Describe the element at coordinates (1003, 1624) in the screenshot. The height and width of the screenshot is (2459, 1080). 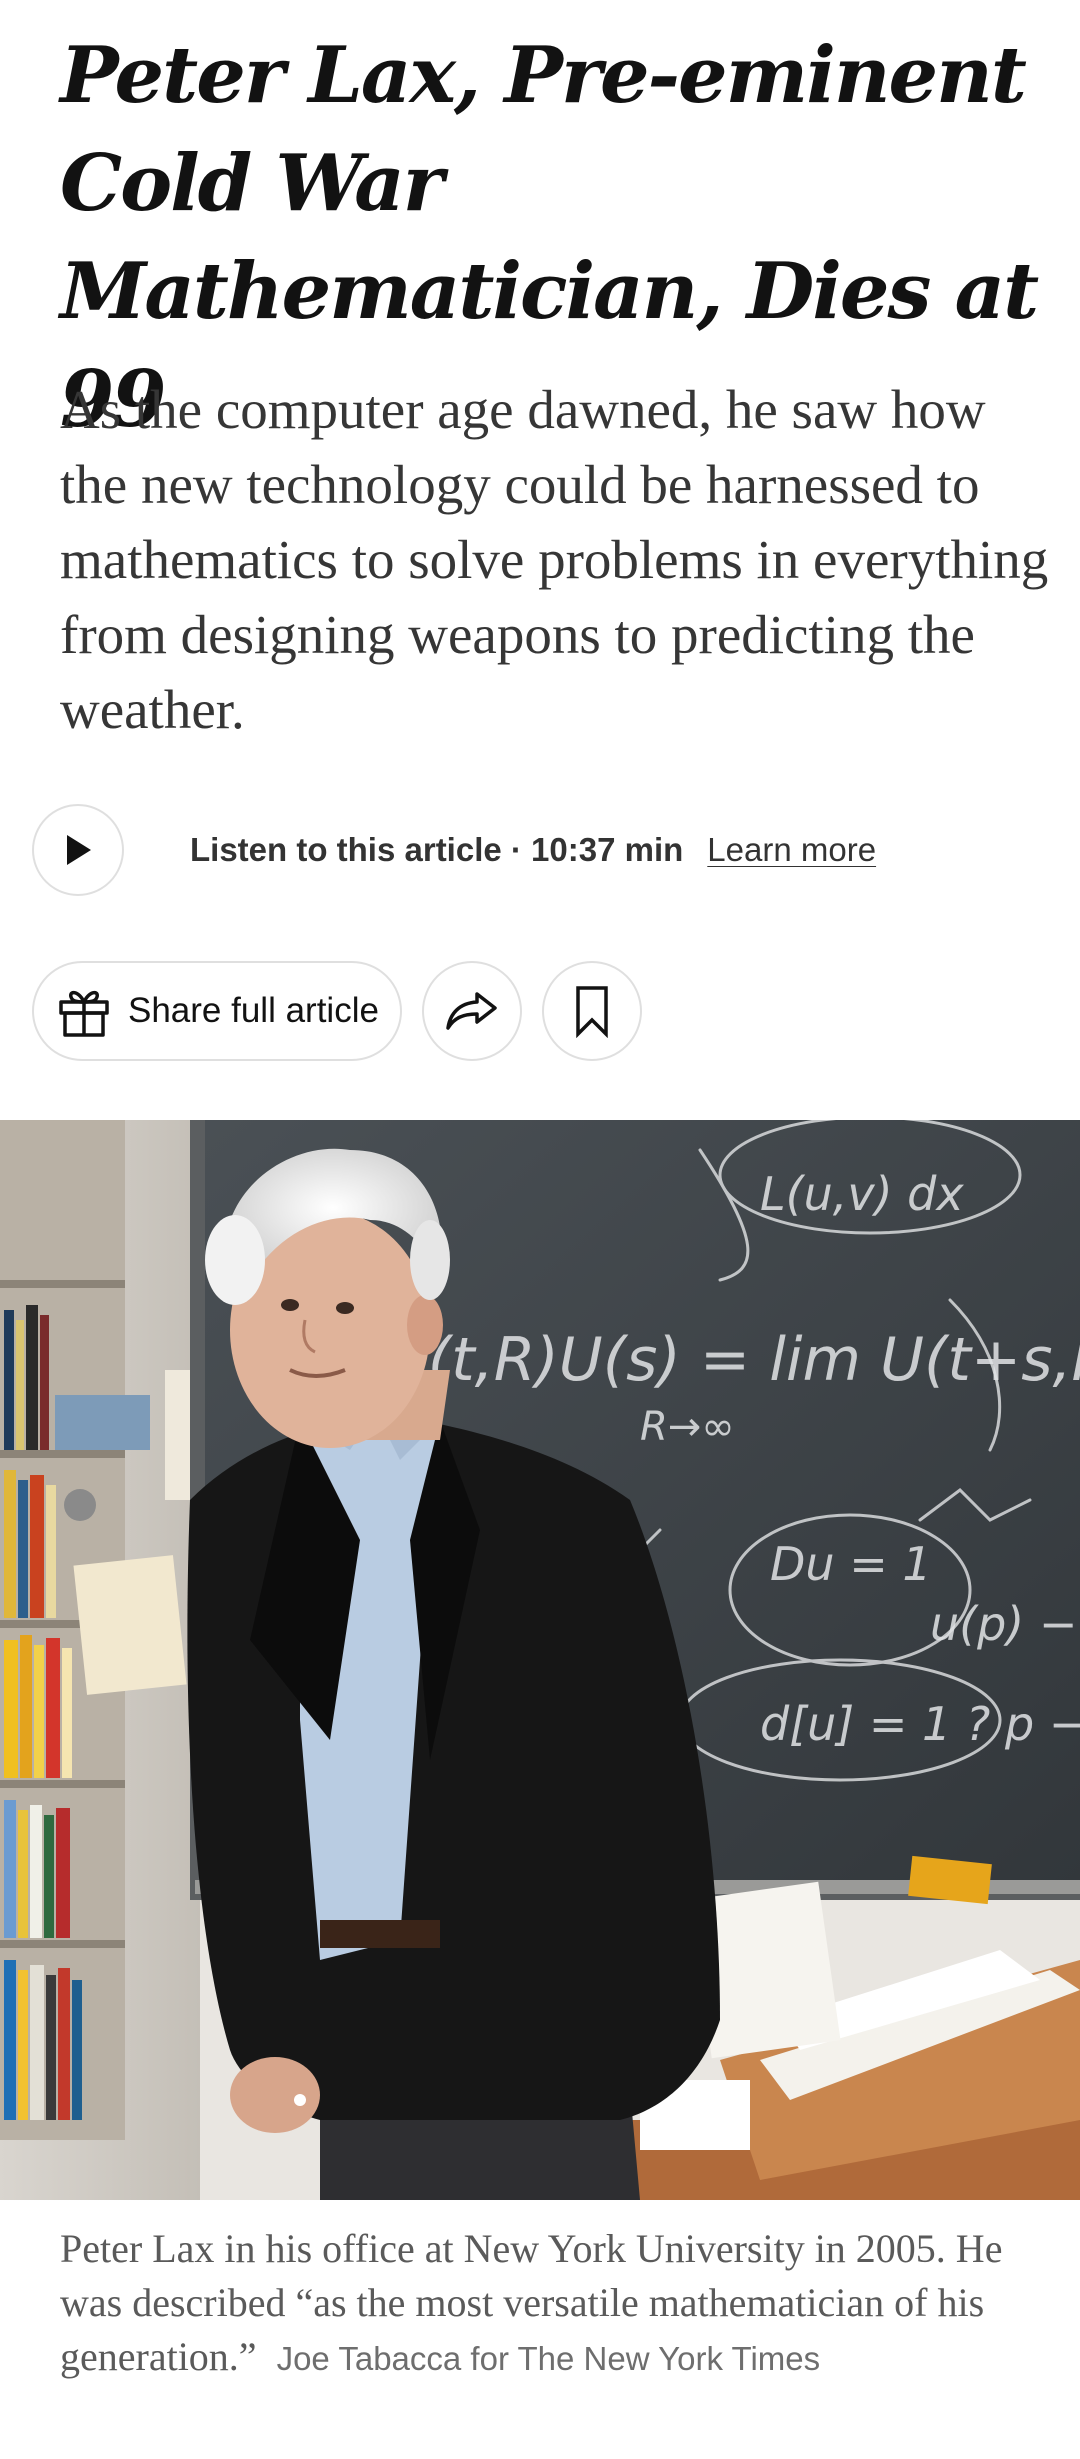
I see `chalk-equation-up: u(p) −` at that location.